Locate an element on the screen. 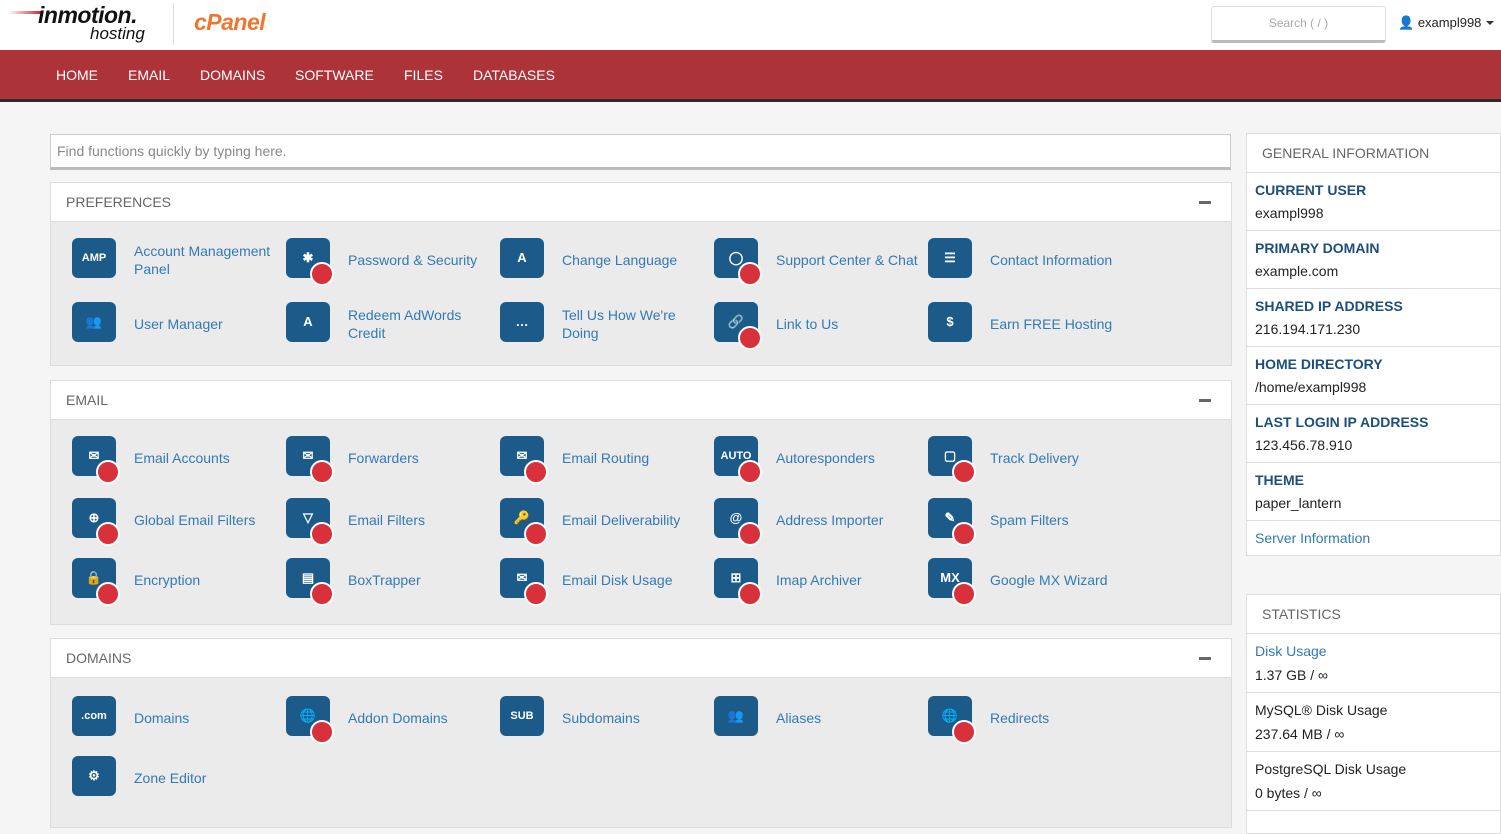  feature-item: ⚙ Zone Editor is located at coordinates (177, 778).